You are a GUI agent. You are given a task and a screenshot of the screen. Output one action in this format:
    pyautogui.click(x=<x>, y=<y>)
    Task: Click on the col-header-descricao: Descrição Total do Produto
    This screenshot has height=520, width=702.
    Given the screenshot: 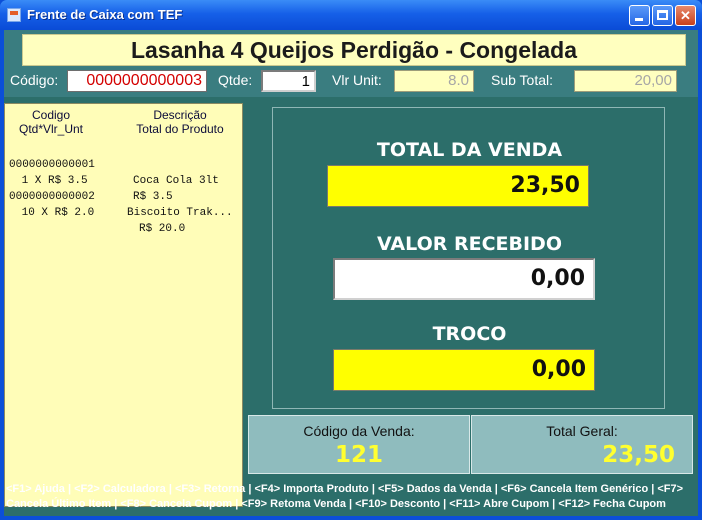 What is the action you would take?
    pyautogui.click(x=180, y=122)
    